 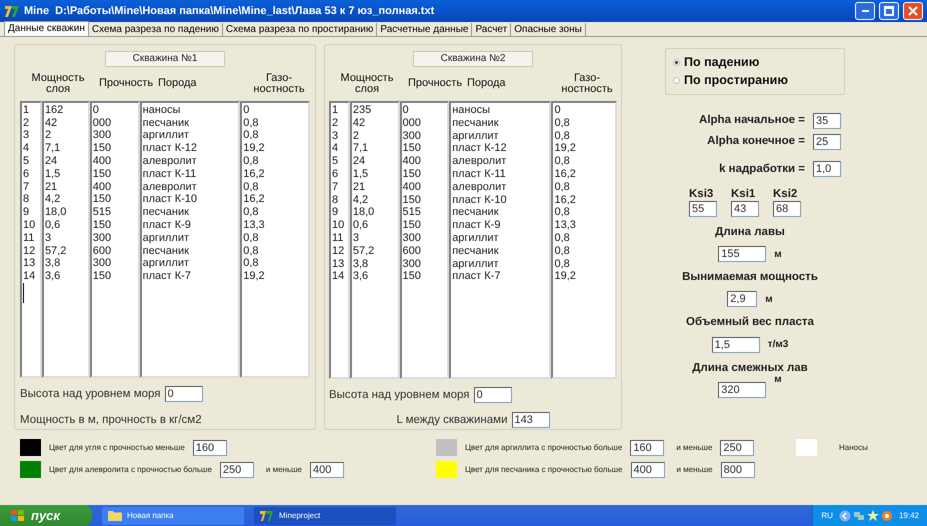 What do you see at coordinates (46, 28) in the screenshot?
I see `tab: Данные скважин` at bounding box center [46, 28].